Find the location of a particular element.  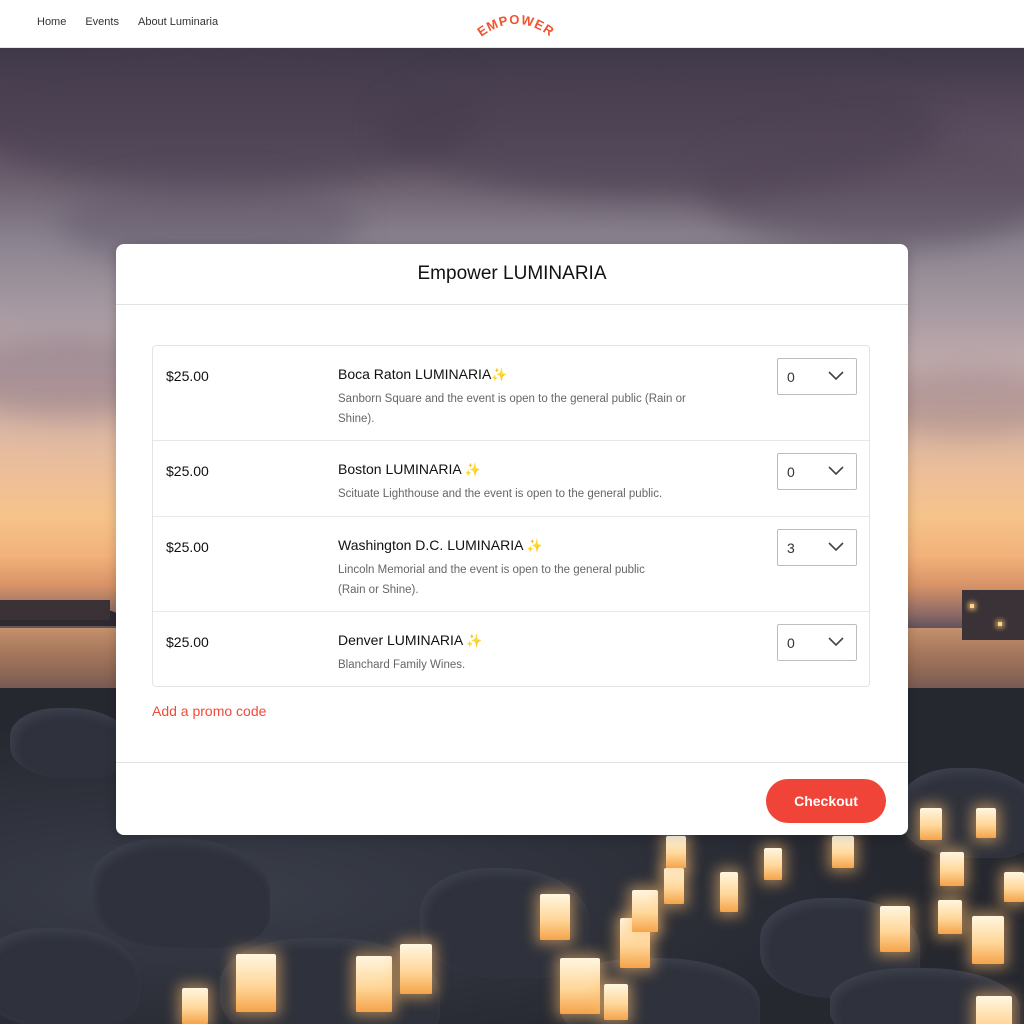

quantity-value: 3 is located at coordinates (791, 548).